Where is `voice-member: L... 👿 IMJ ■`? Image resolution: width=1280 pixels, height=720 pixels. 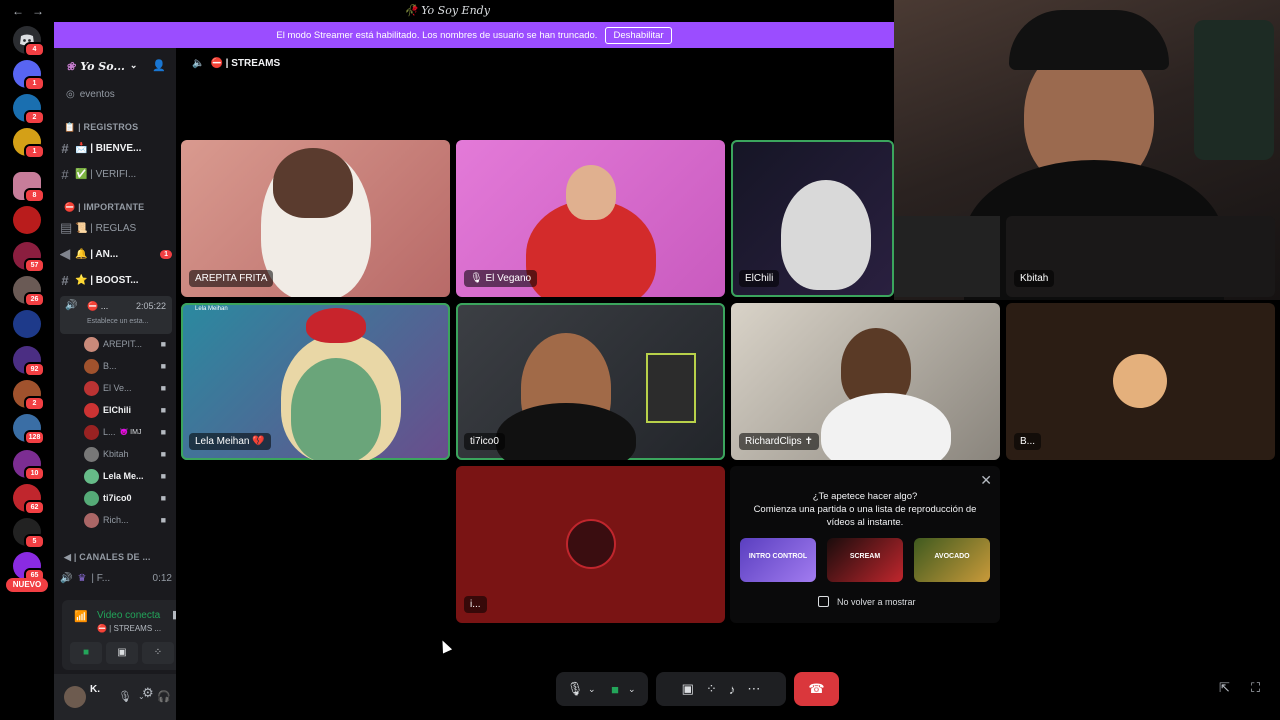 voice-member: L... 👿 IMJ ■ is located at coordinates (126, 432).